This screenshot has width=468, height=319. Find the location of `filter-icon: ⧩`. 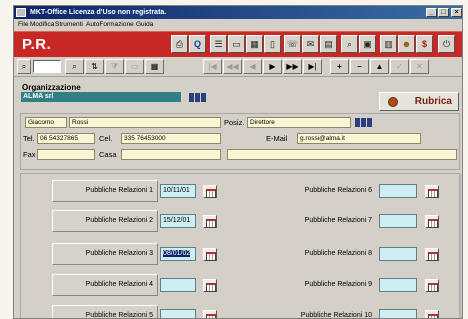

filter-icon: ⧩ is located at coordinates (114, 66).